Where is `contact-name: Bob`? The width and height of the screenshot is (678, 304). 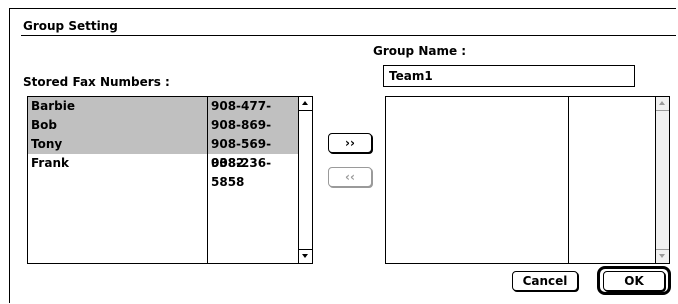 contact-name: Bob is located at coordinates (44, 125).